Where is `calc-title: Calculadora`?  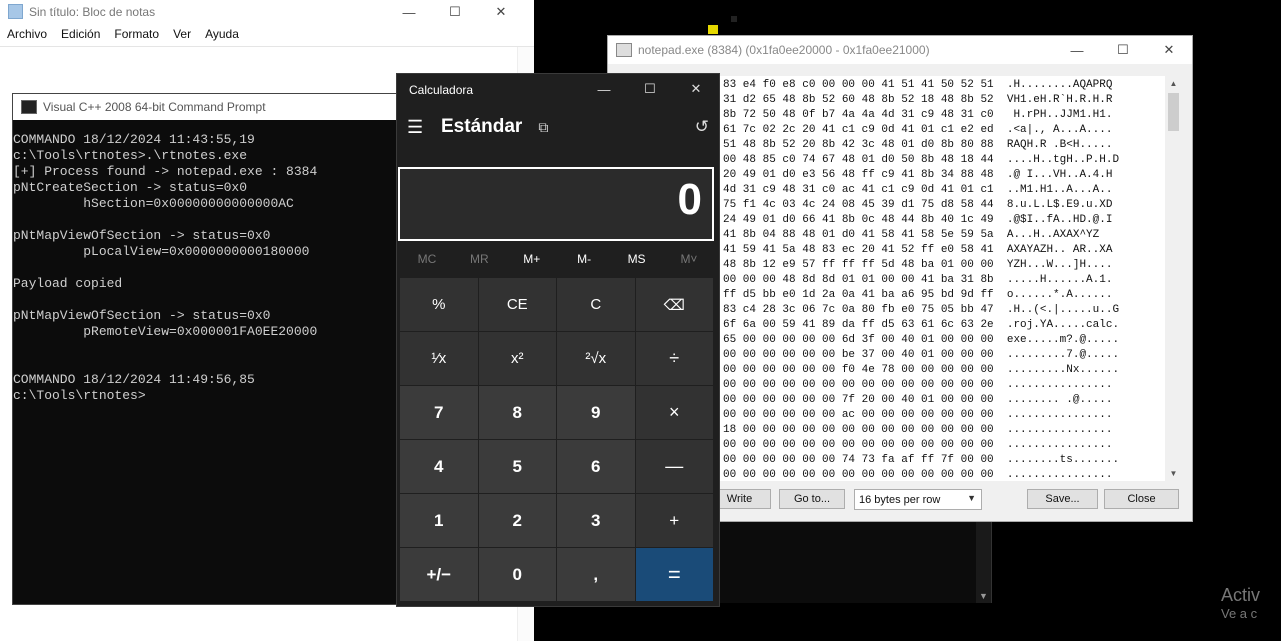
calc-title: Calculadora is located at coordinates (441, 90).